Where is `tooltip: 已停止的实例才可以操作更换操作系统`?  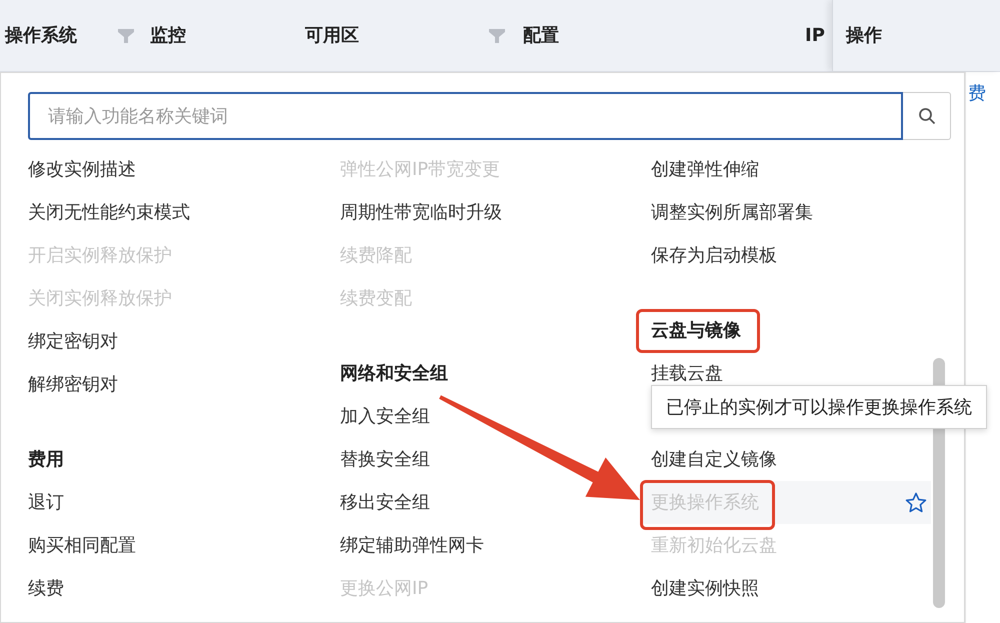
tooltip: 已停止的实例才可以操作更换操作系统 is located at coordinates (819, 407).